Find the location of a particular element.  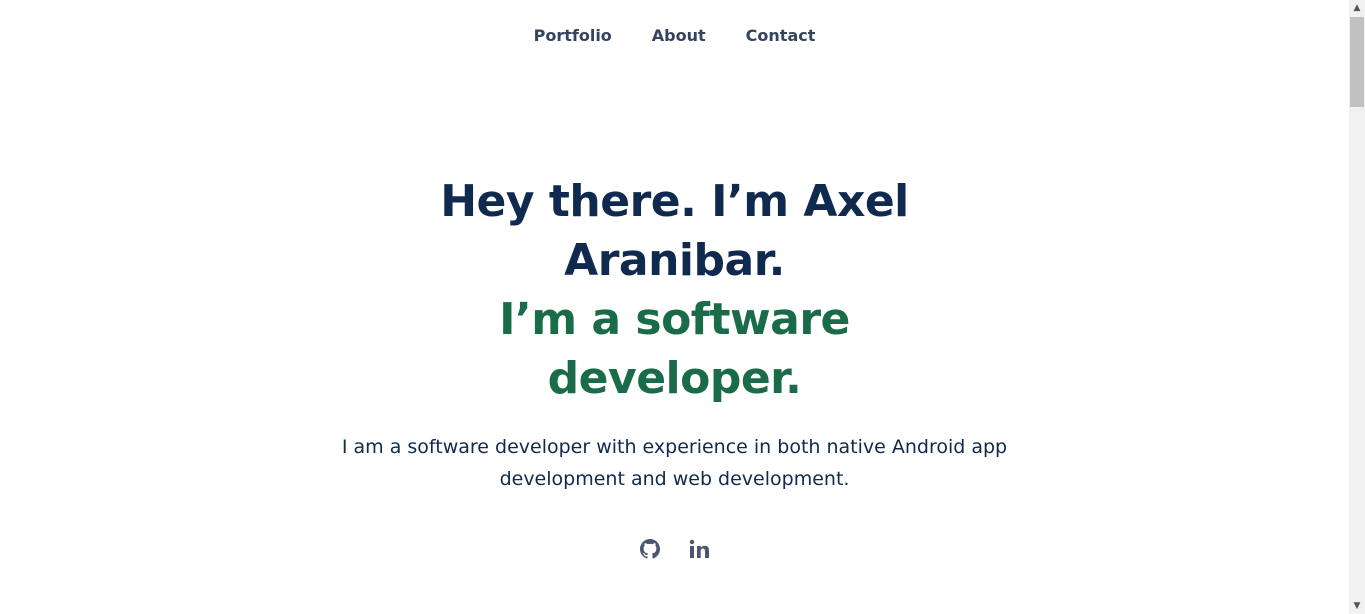

vertical-scrollbar: ▲ ▼ is located at coordinates (1357, 307).